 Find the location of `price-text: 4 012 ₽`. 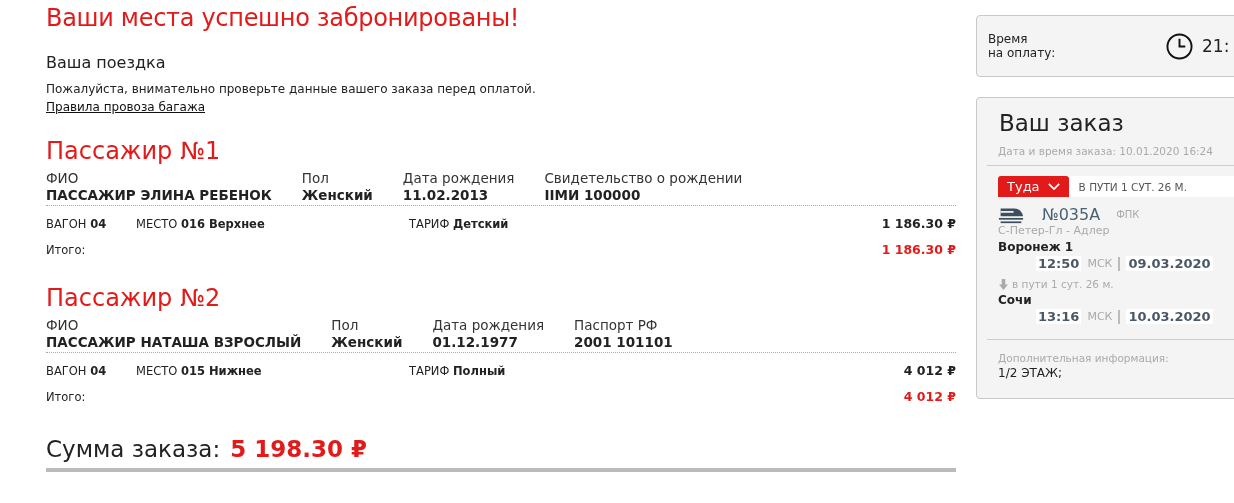

price-text: 4 012 ₽ is located at coordinates (929, 370).